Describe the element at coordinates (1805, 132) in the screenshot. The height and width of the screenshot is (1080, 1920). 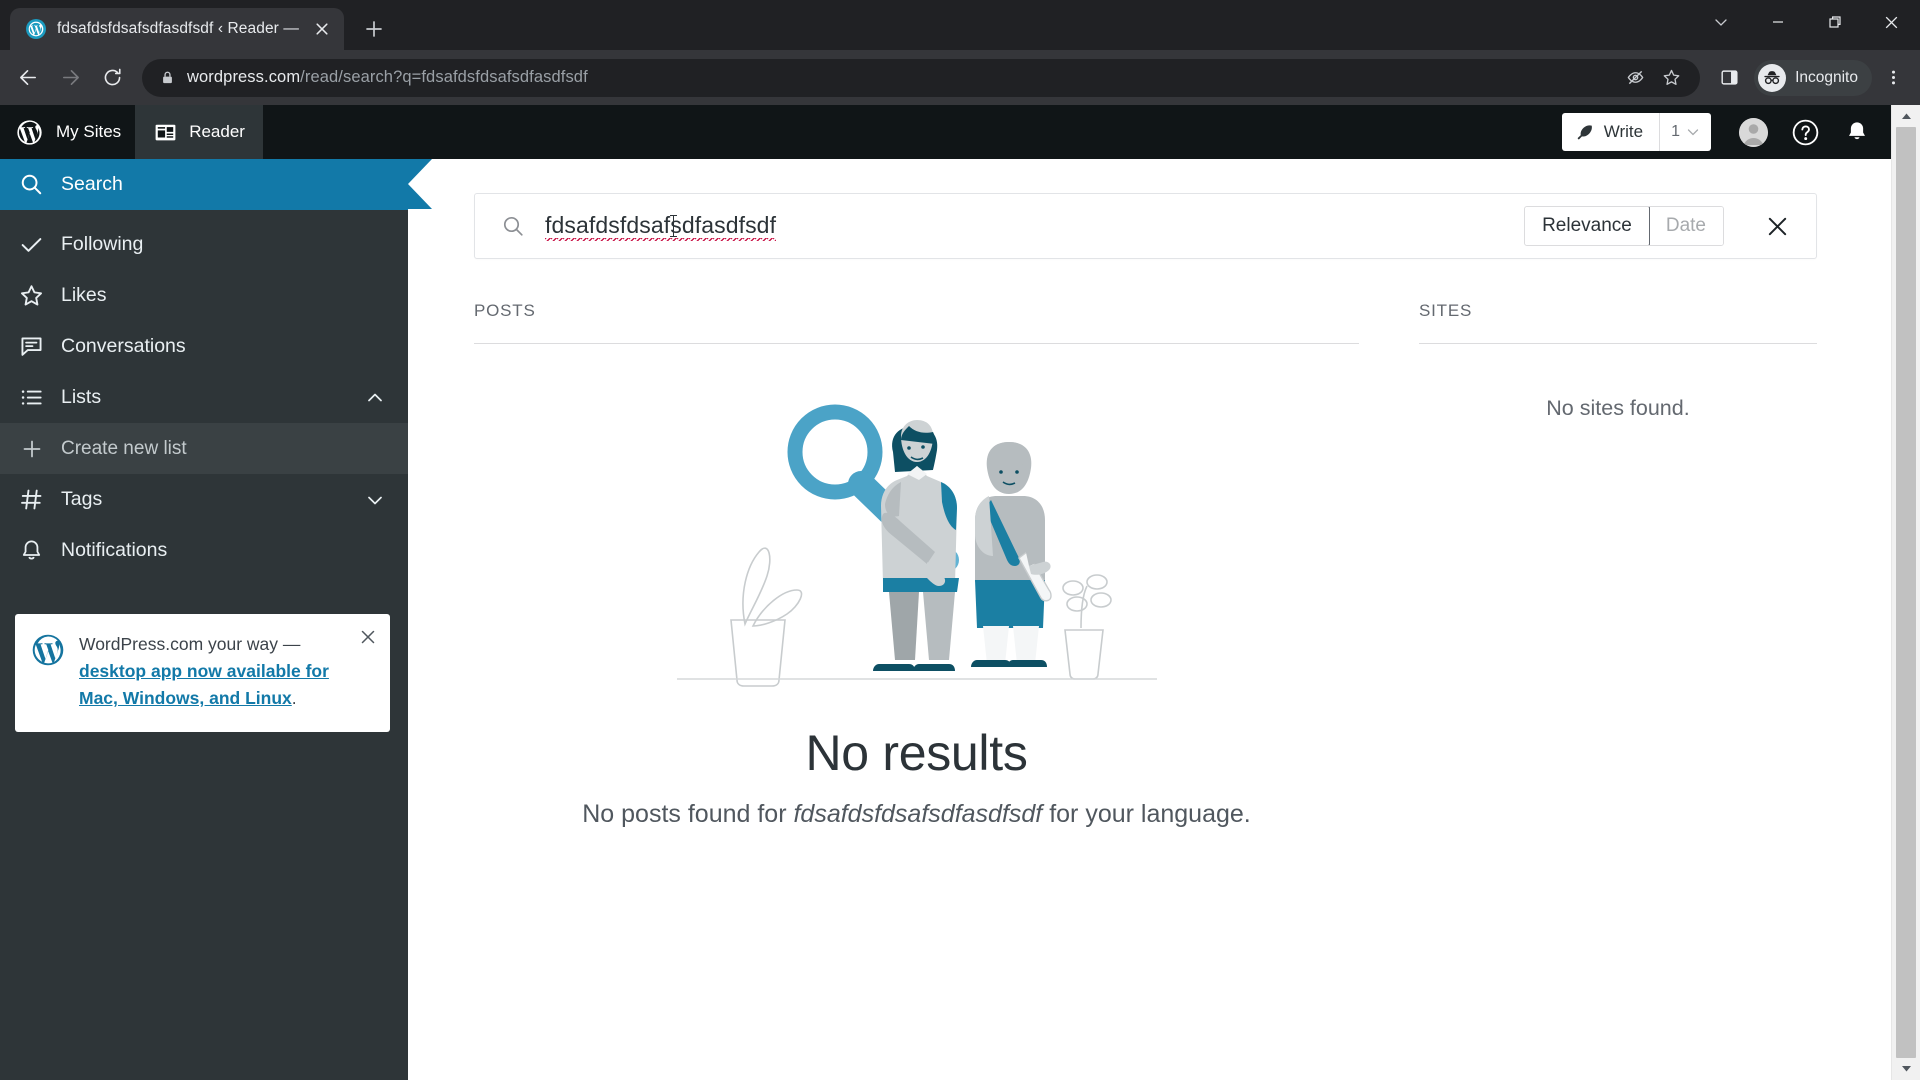
I see `help-icon` at that location.